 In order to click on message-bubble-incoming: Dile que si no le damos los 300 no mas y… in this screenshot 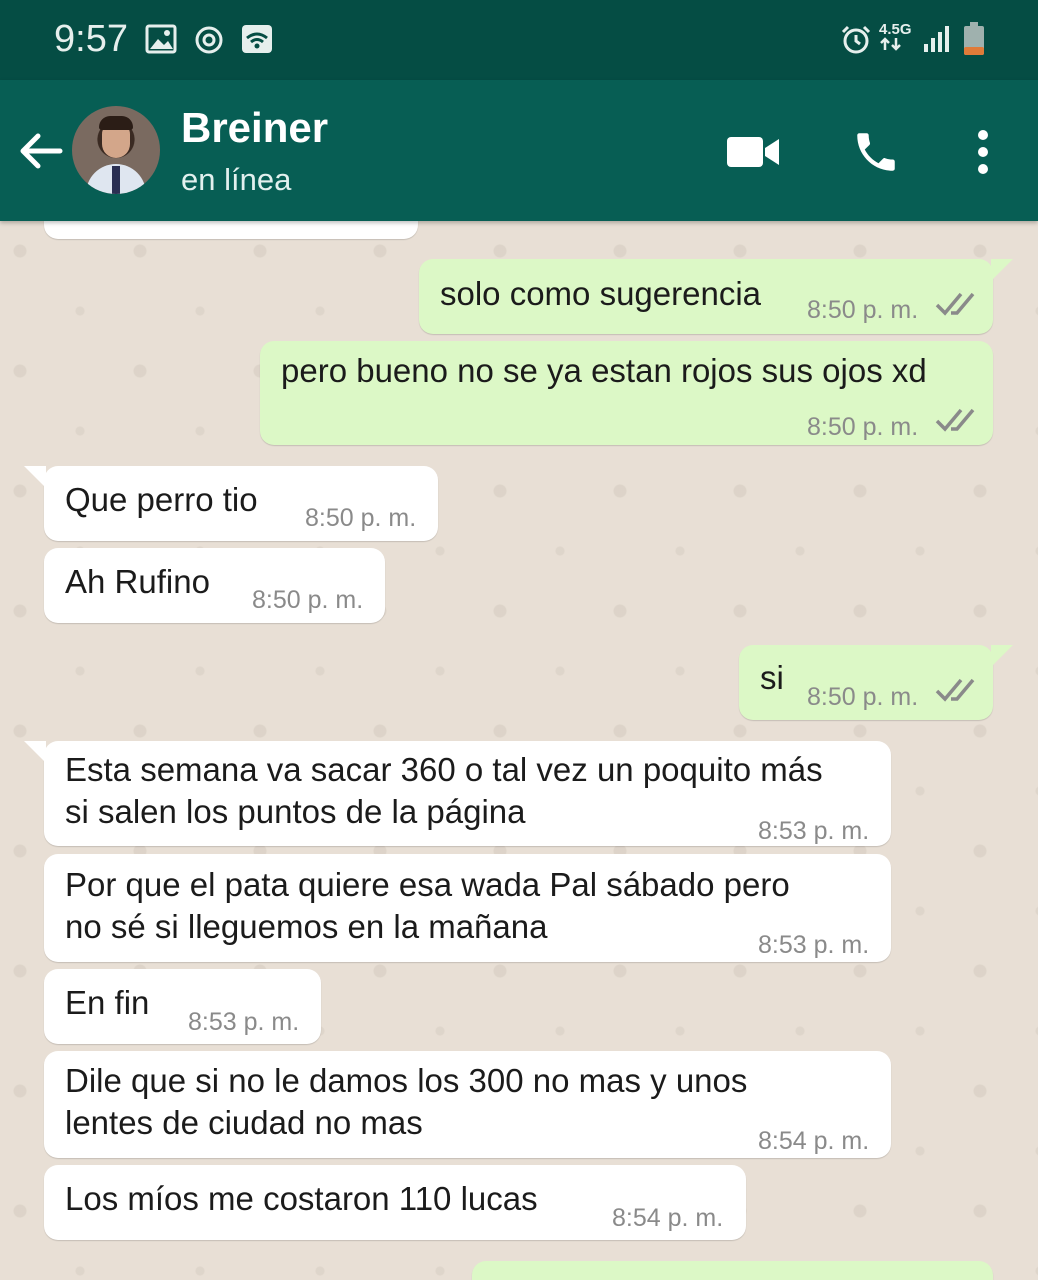, I will do `click(467, 1104)`.